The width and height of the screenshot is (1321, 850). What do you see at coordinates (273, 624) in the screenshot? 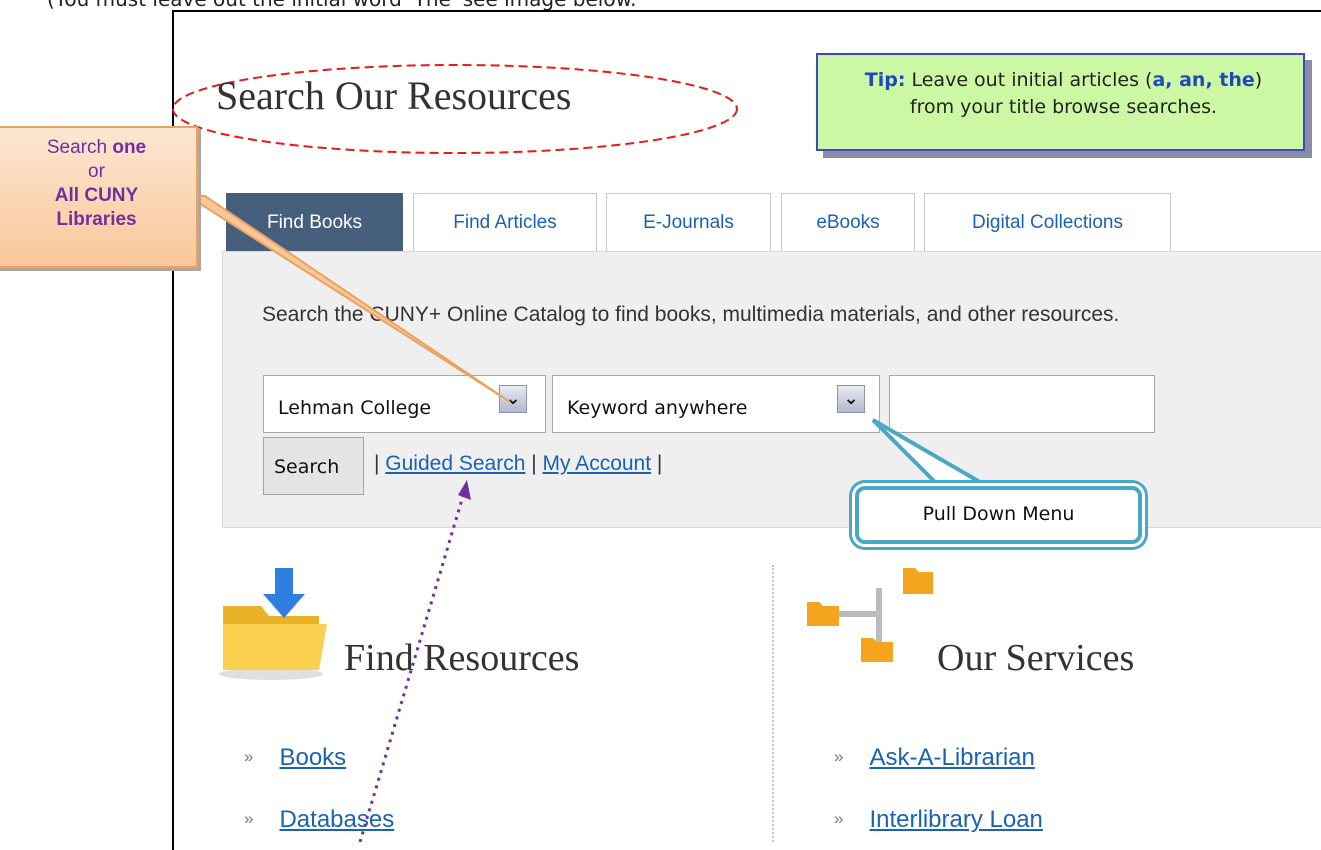
I see `folder-download-icon` at bounding box center [273, 624].